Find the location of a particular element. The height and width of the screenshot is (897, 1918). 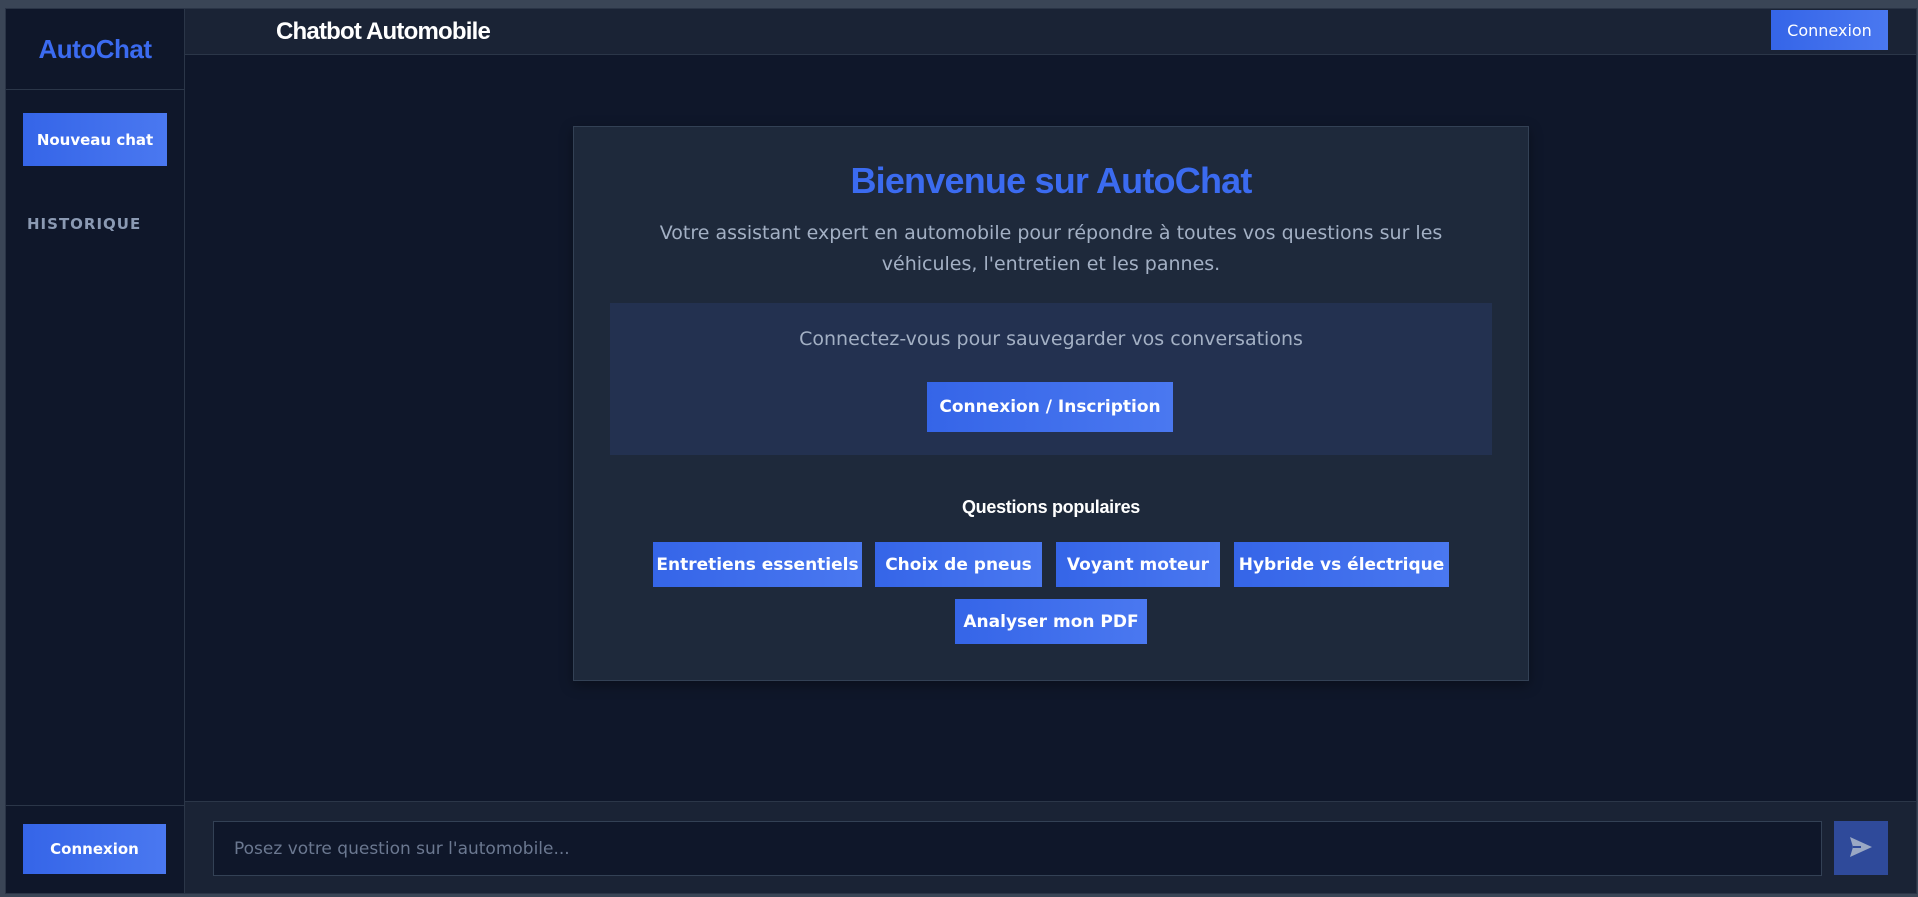

popular-question-chip: Voyant moteur is located at coordinates (1138, 564).